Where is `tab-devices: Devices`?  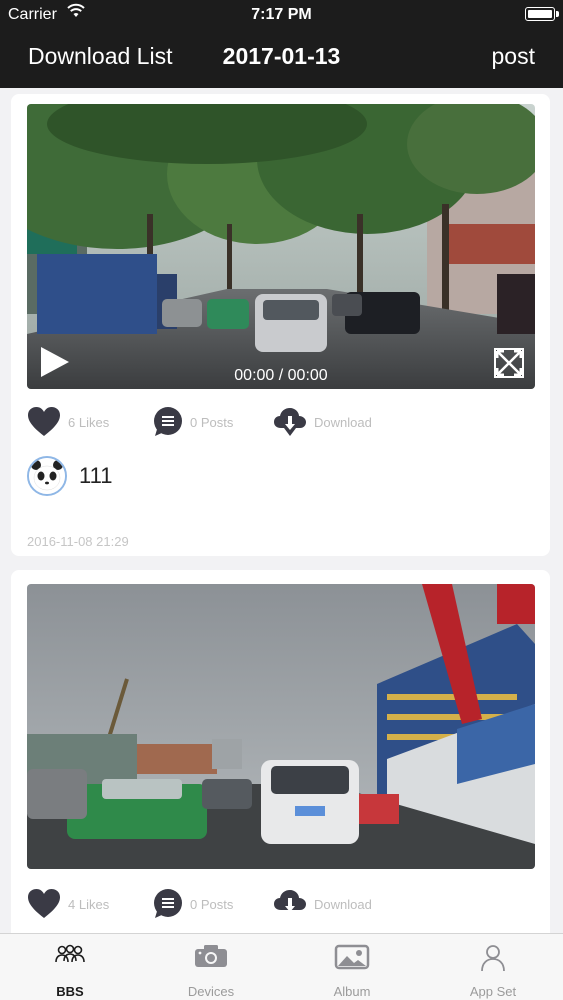 tab-devices: Devices is located at coordinates (211, 967).